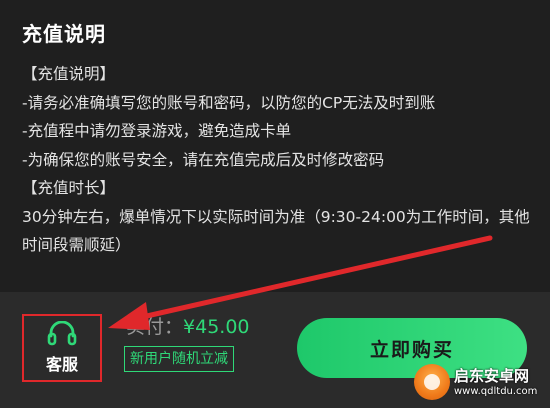 This screenshot has height=408, width=550. I want to click on section-heading-duration: 【充值时长】, so click(69, 188).